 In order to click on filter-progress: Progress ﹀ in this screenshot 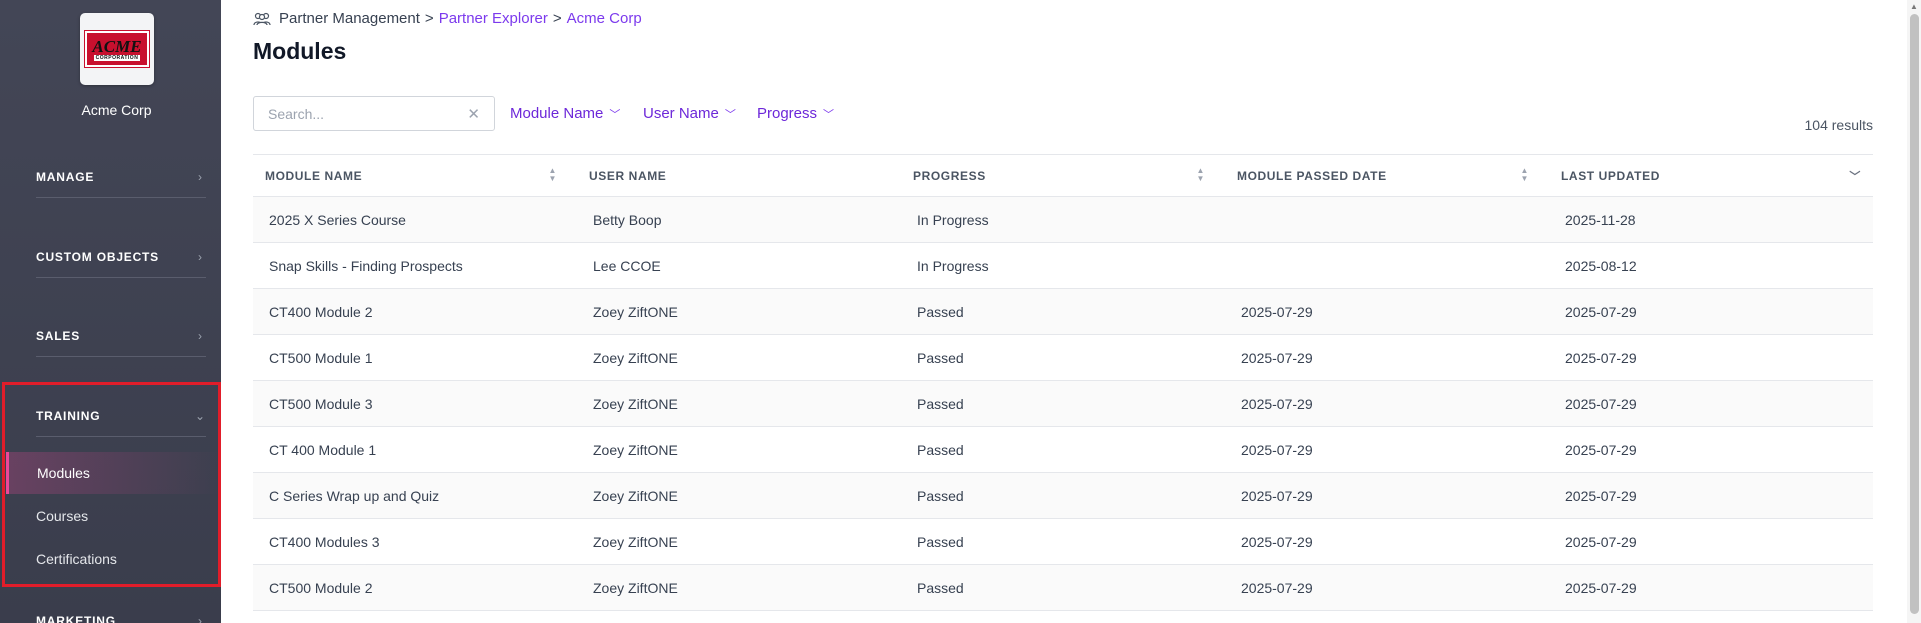, I will do `click(795, 113)`.